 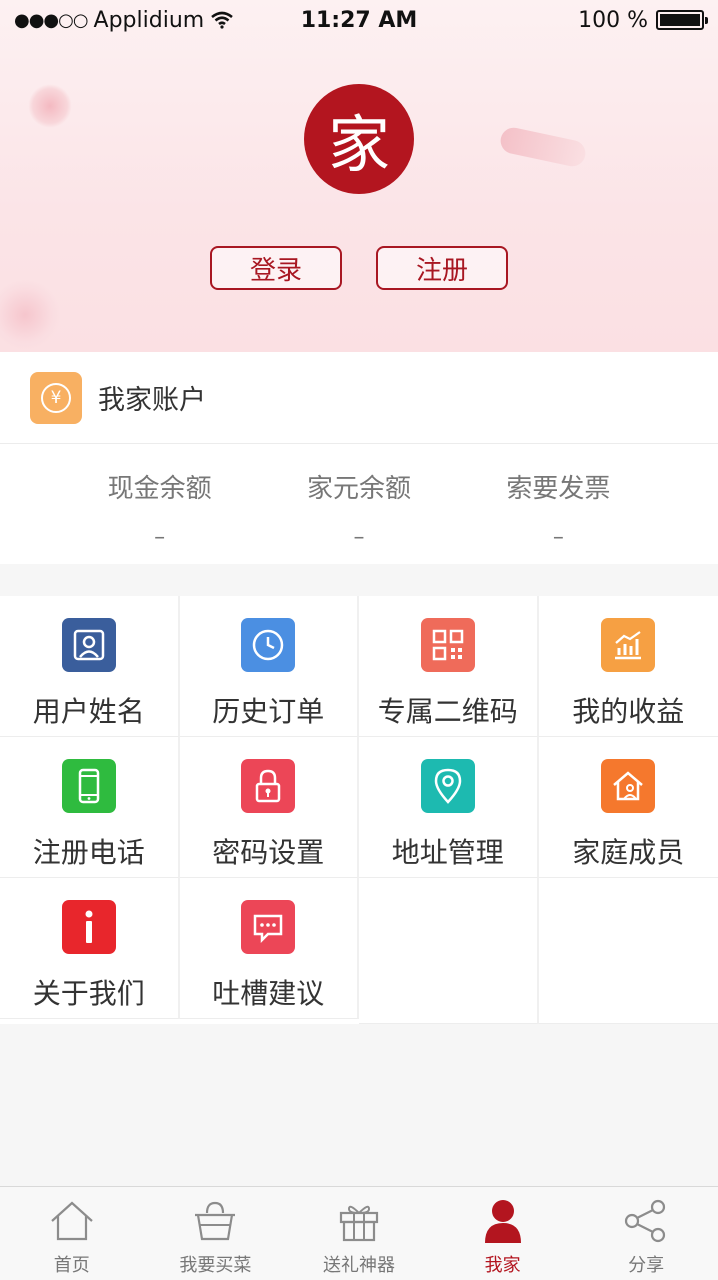 What do you see at coordinates (628, 711) in the screenshot?
I see `grid-item-label: 我的收益` at bounding box center [628, 711].